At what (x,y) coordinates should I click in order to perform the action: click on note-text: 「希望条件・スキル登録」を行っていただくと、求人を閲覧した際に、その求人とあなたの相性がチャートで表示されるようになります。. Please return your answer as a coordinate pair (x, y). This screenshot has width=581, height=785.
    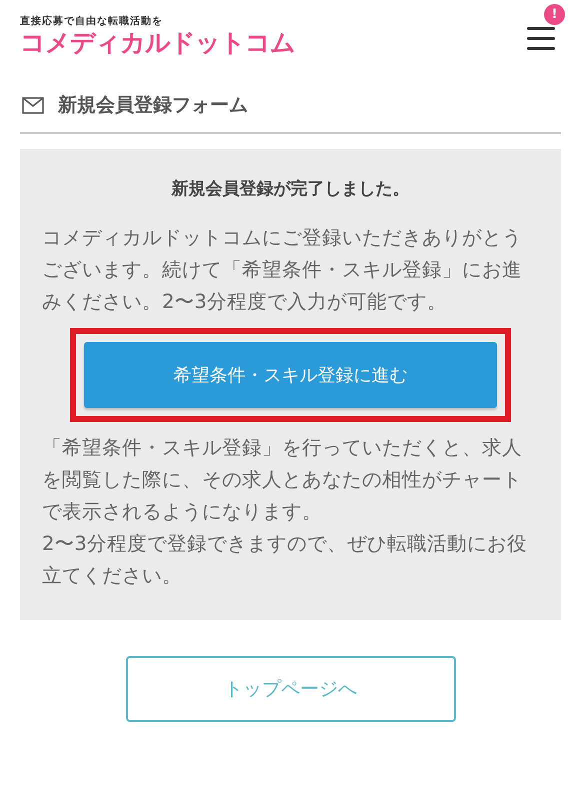
    Looking at the image, I should click on (282, 480).